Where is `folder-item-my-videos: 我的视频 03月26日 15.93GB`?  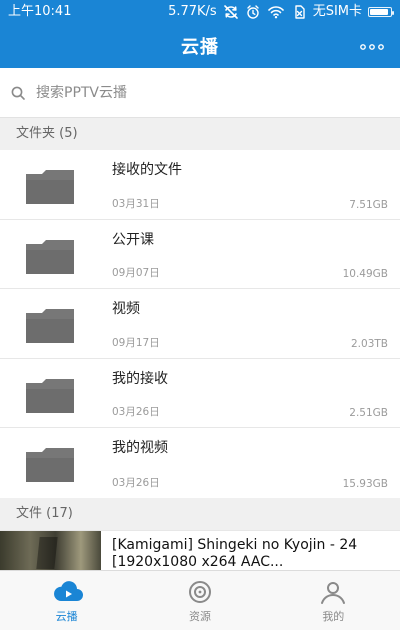
folder-item-my-videos: 我的视频 03月26日 15.93GB is located at coordinates (200, 463).